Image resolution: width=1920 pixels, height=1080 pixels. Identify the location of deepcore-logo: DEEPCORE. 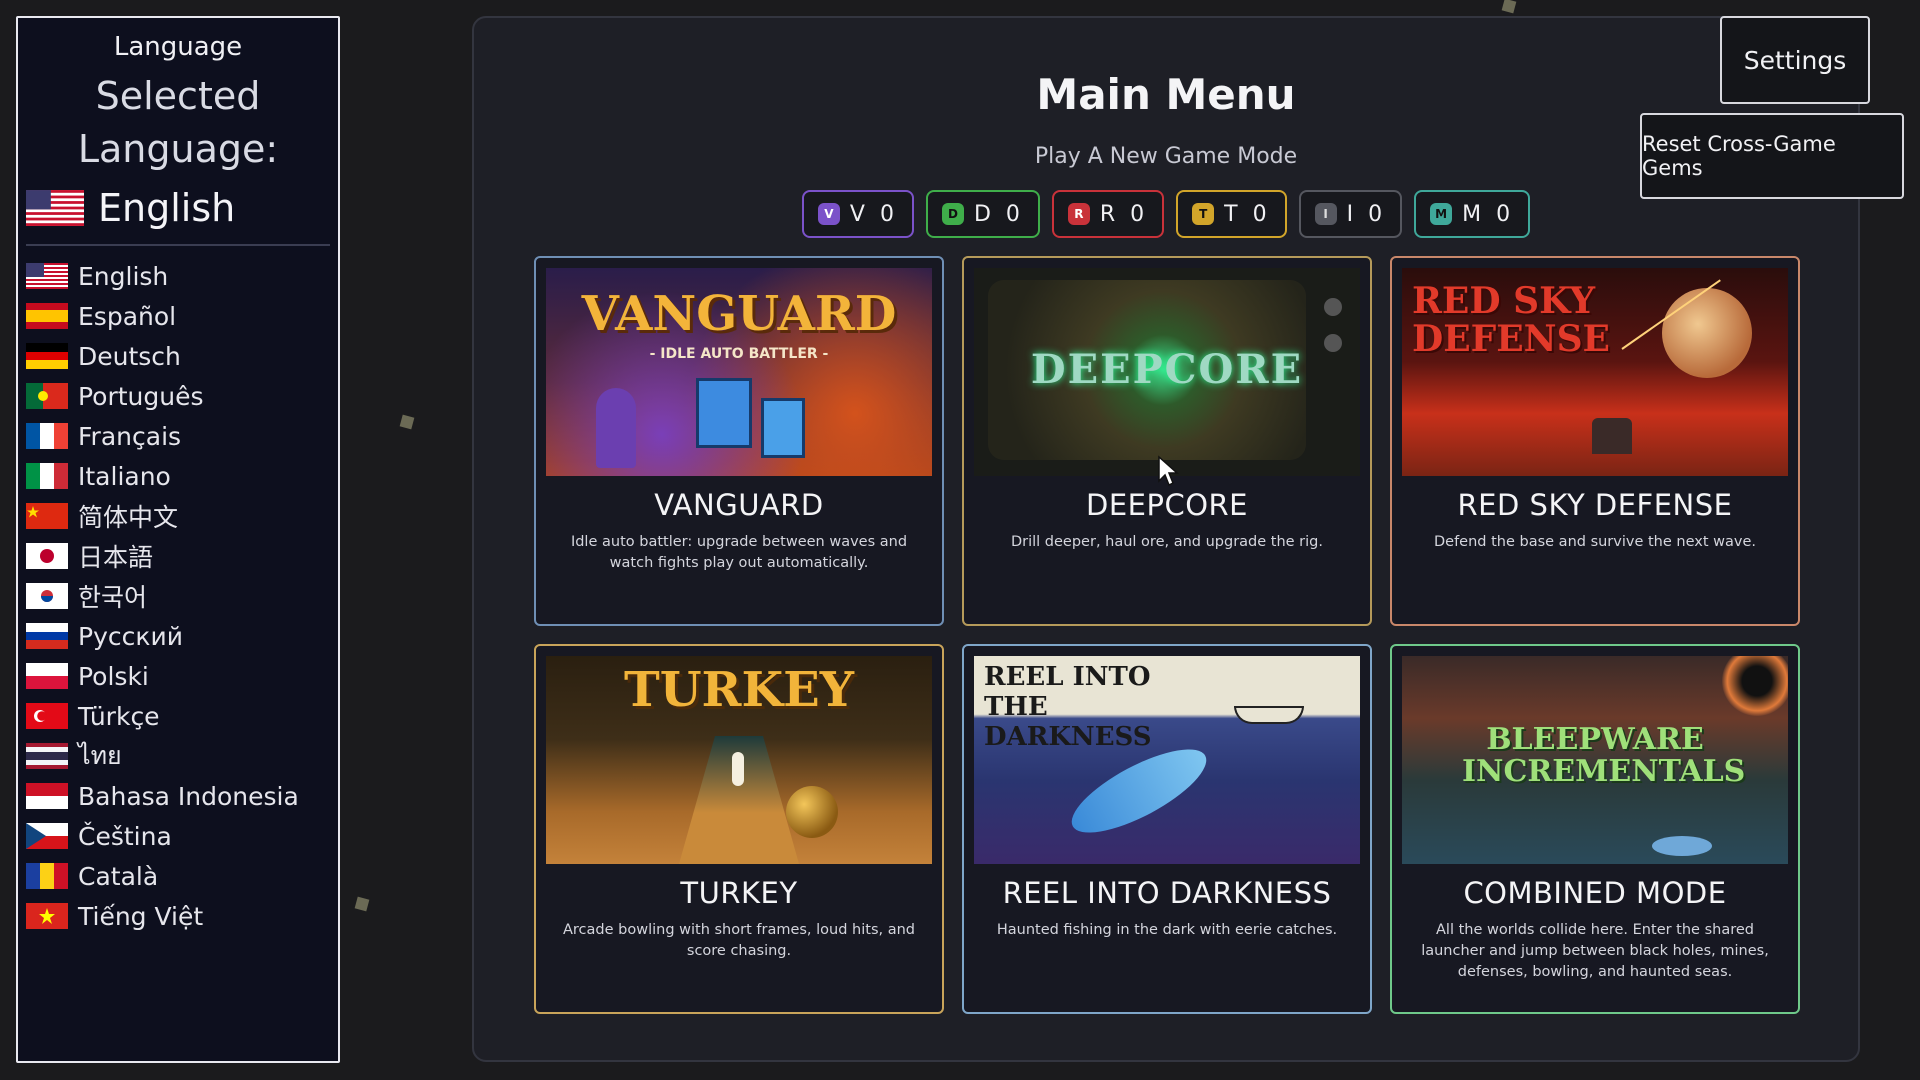
(1167, 369).